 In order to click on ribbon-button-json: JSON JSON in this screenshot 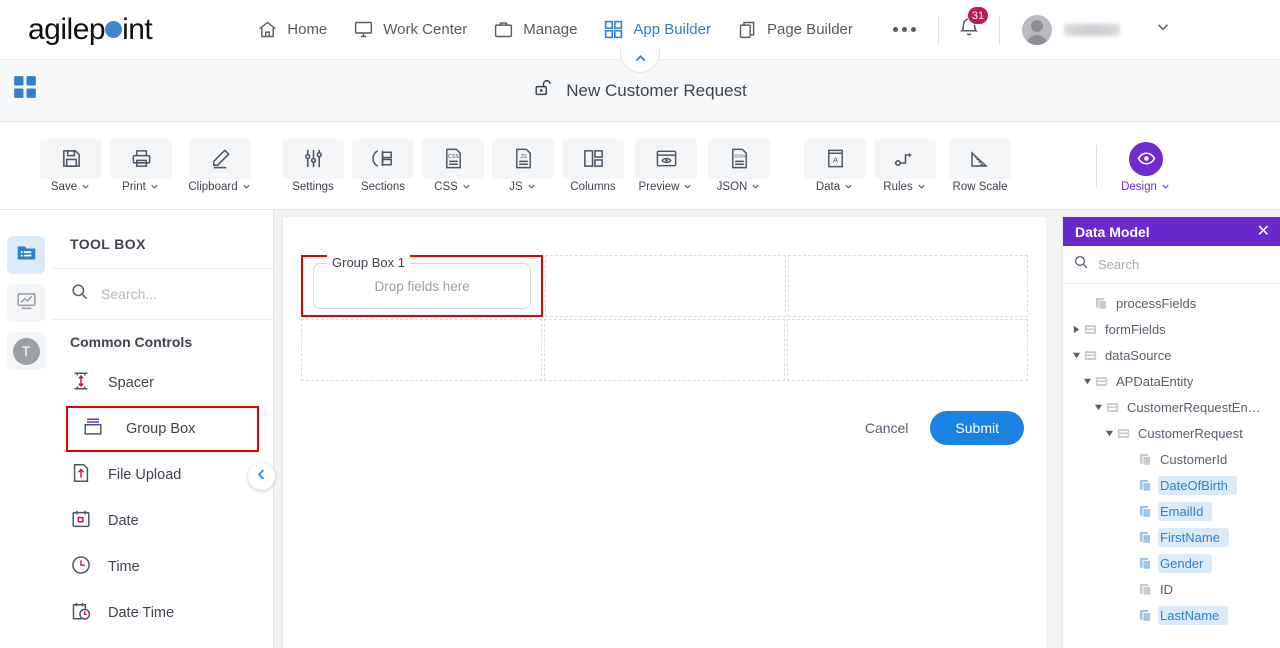, I will do `click(739, 165)`.